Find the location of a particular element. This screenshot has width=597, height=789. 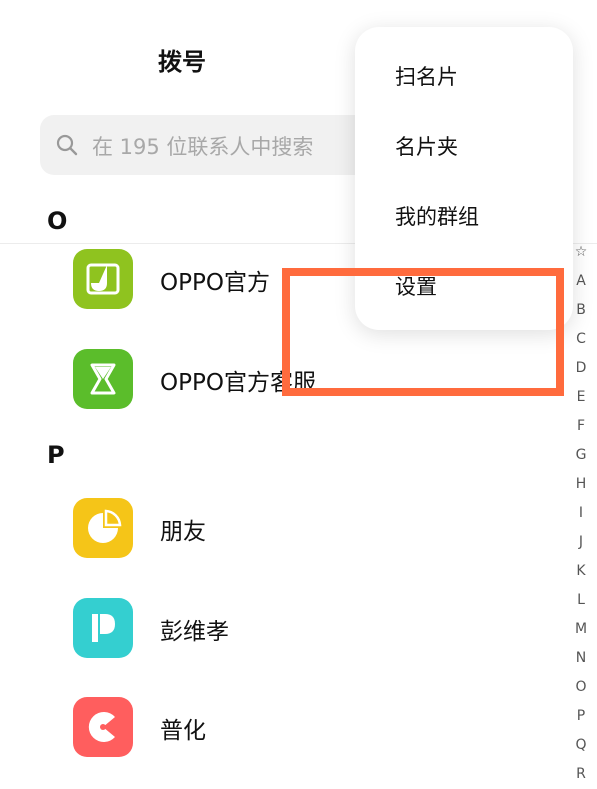

p-letter-avatar-icon is located at coordinates (103, 628).